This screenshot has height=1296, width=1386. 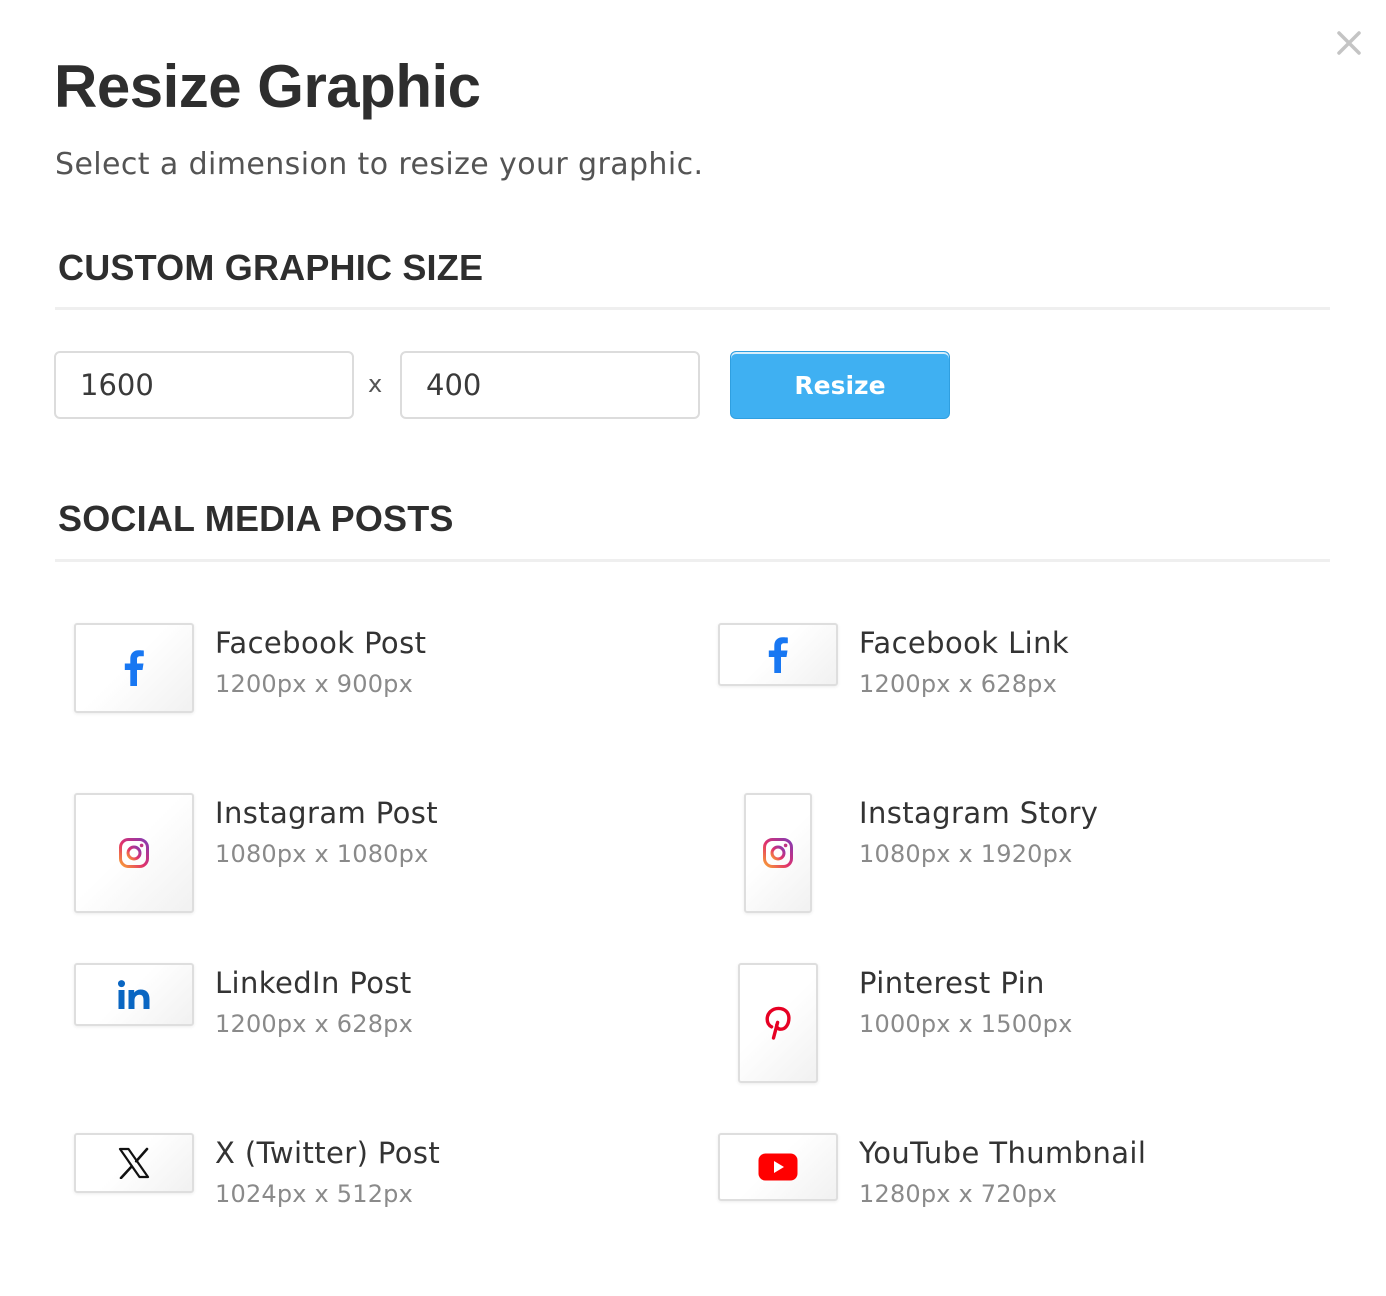 What do you see at coordinates (1003, 1153) in the screenshot?
I see `preset-name: YouTube Thumbnail` at bounding box center [1003, 1153].